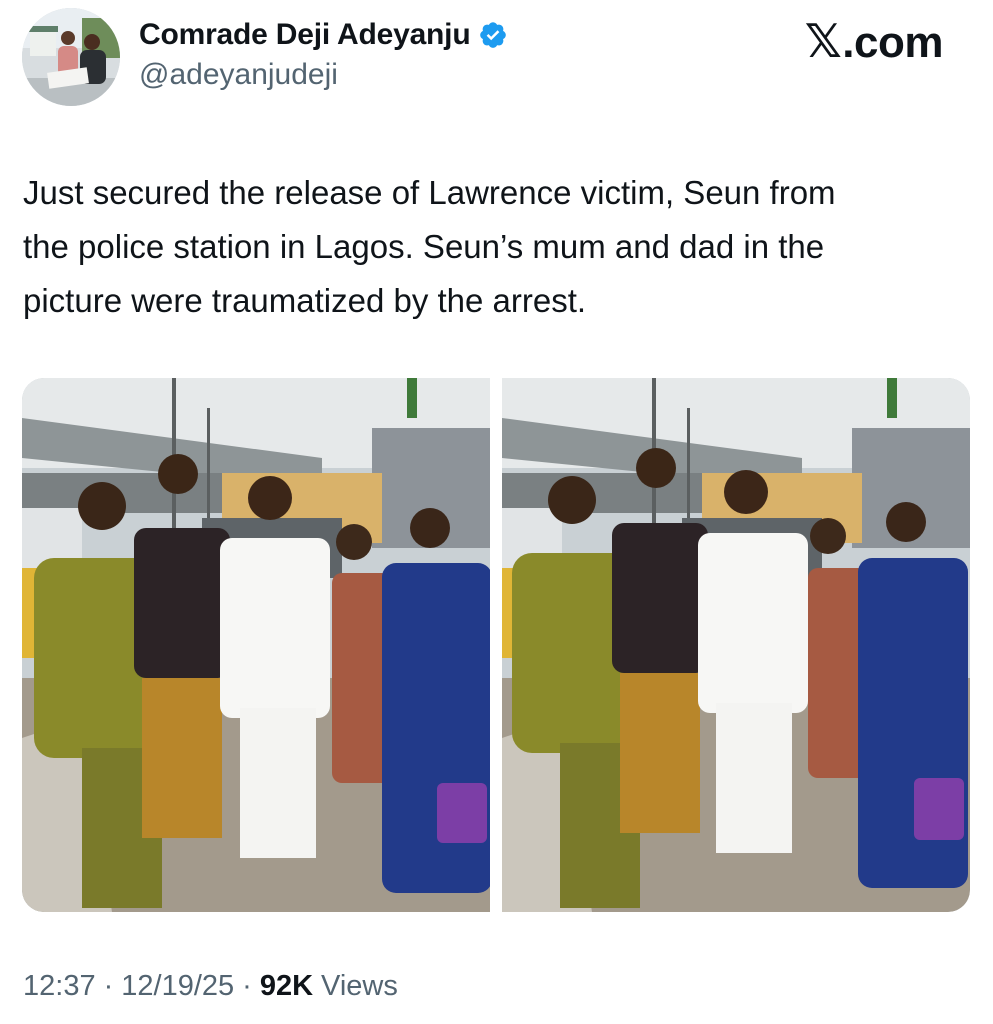 Image resolution: width=993 pixels, height=1024 pixels. Describe the element at coordinates (59, 986) in the screenshot. I see `tweet-time: 12:37` at that location.